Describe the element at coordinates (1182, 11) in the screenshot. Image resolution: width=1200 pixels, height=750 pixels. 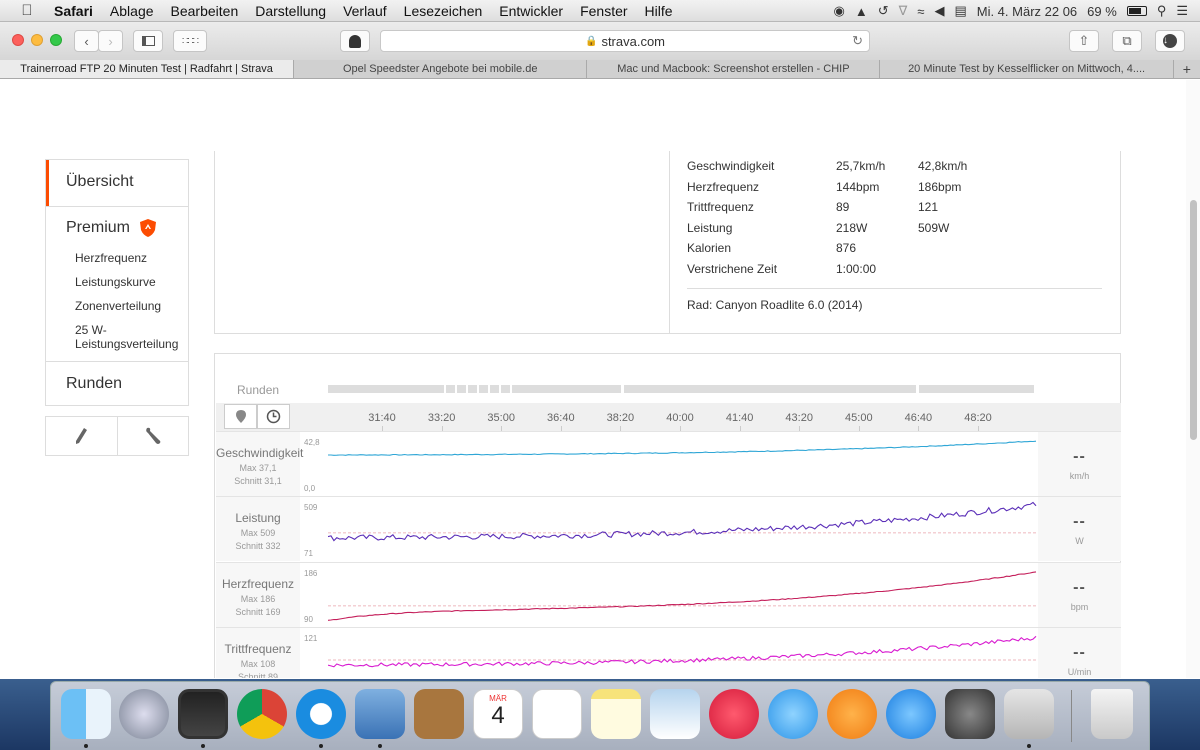
I see `notification-list-icon: ☰` at that location.